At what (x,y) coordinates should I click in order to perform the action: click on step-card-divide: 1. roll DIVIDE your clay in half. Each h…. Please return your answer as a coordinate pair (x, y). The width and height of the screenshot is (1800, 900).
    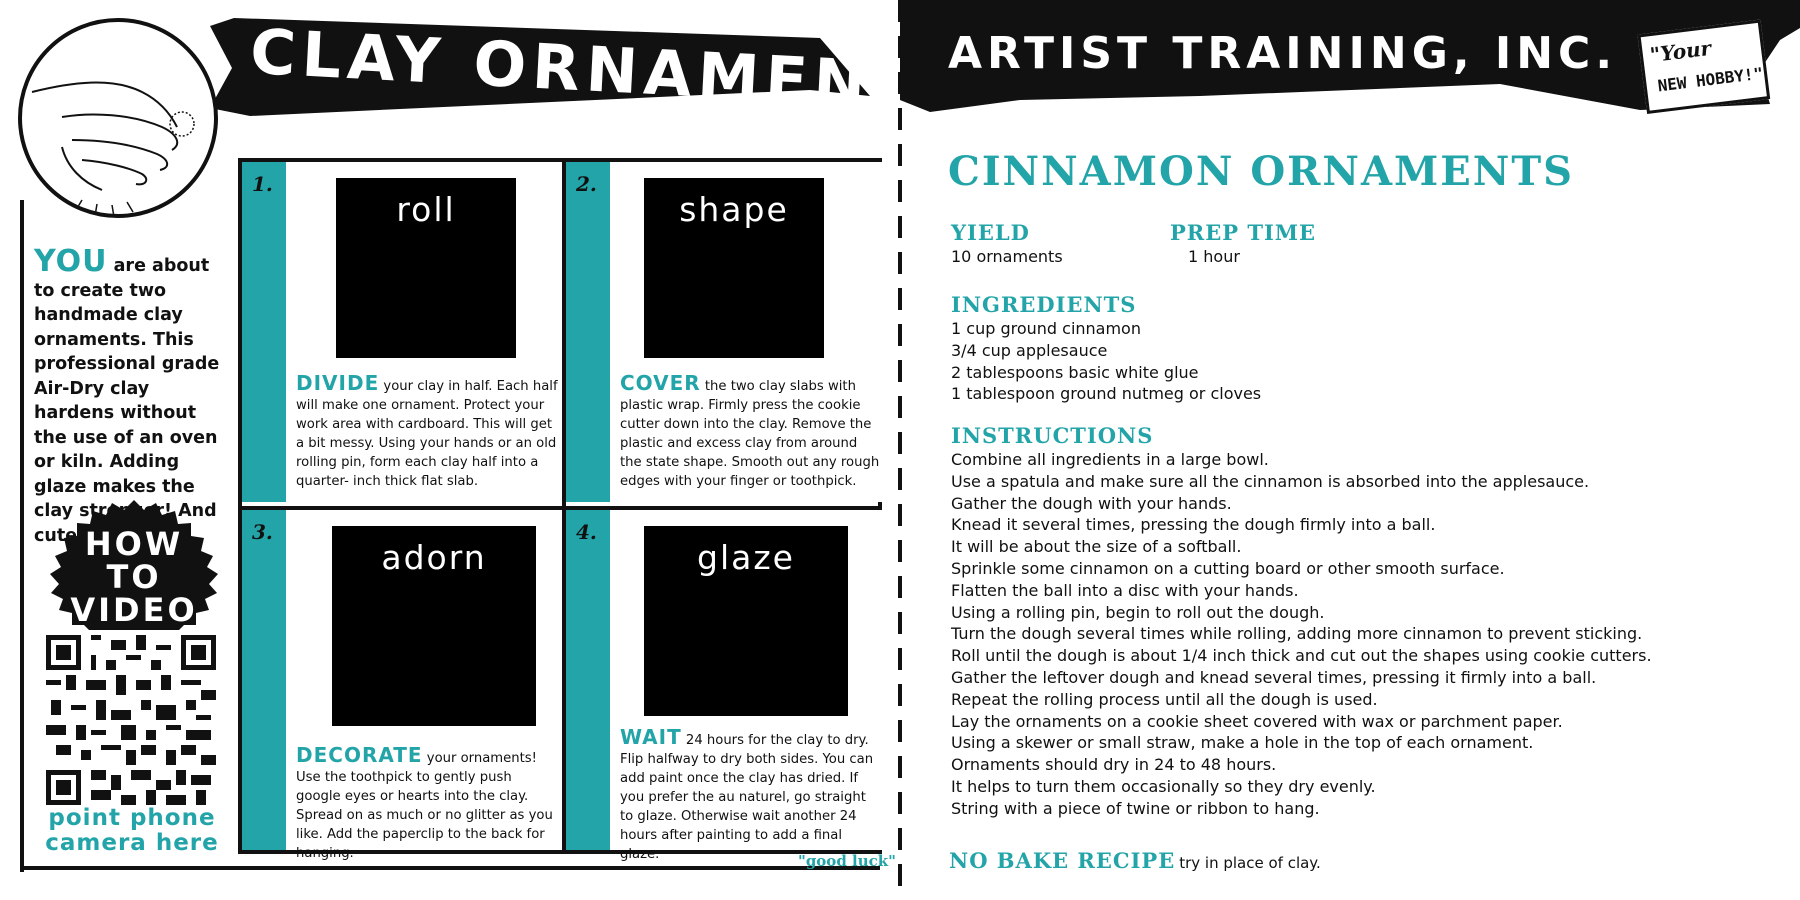
    Looking at the image, I should click on (401, 332).